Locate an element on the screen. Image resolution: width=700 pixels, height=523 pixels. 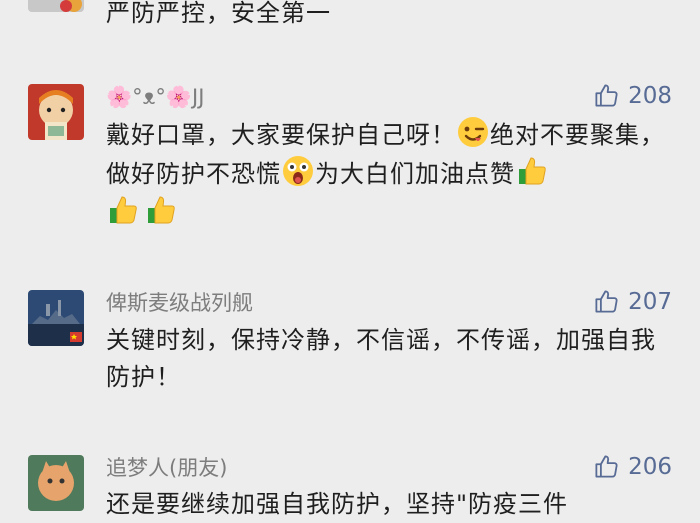
comment-text: 关键时刻，保持冷静，不信谣，不传谣，加强自我防护！ is located at coordinates (381, 358).